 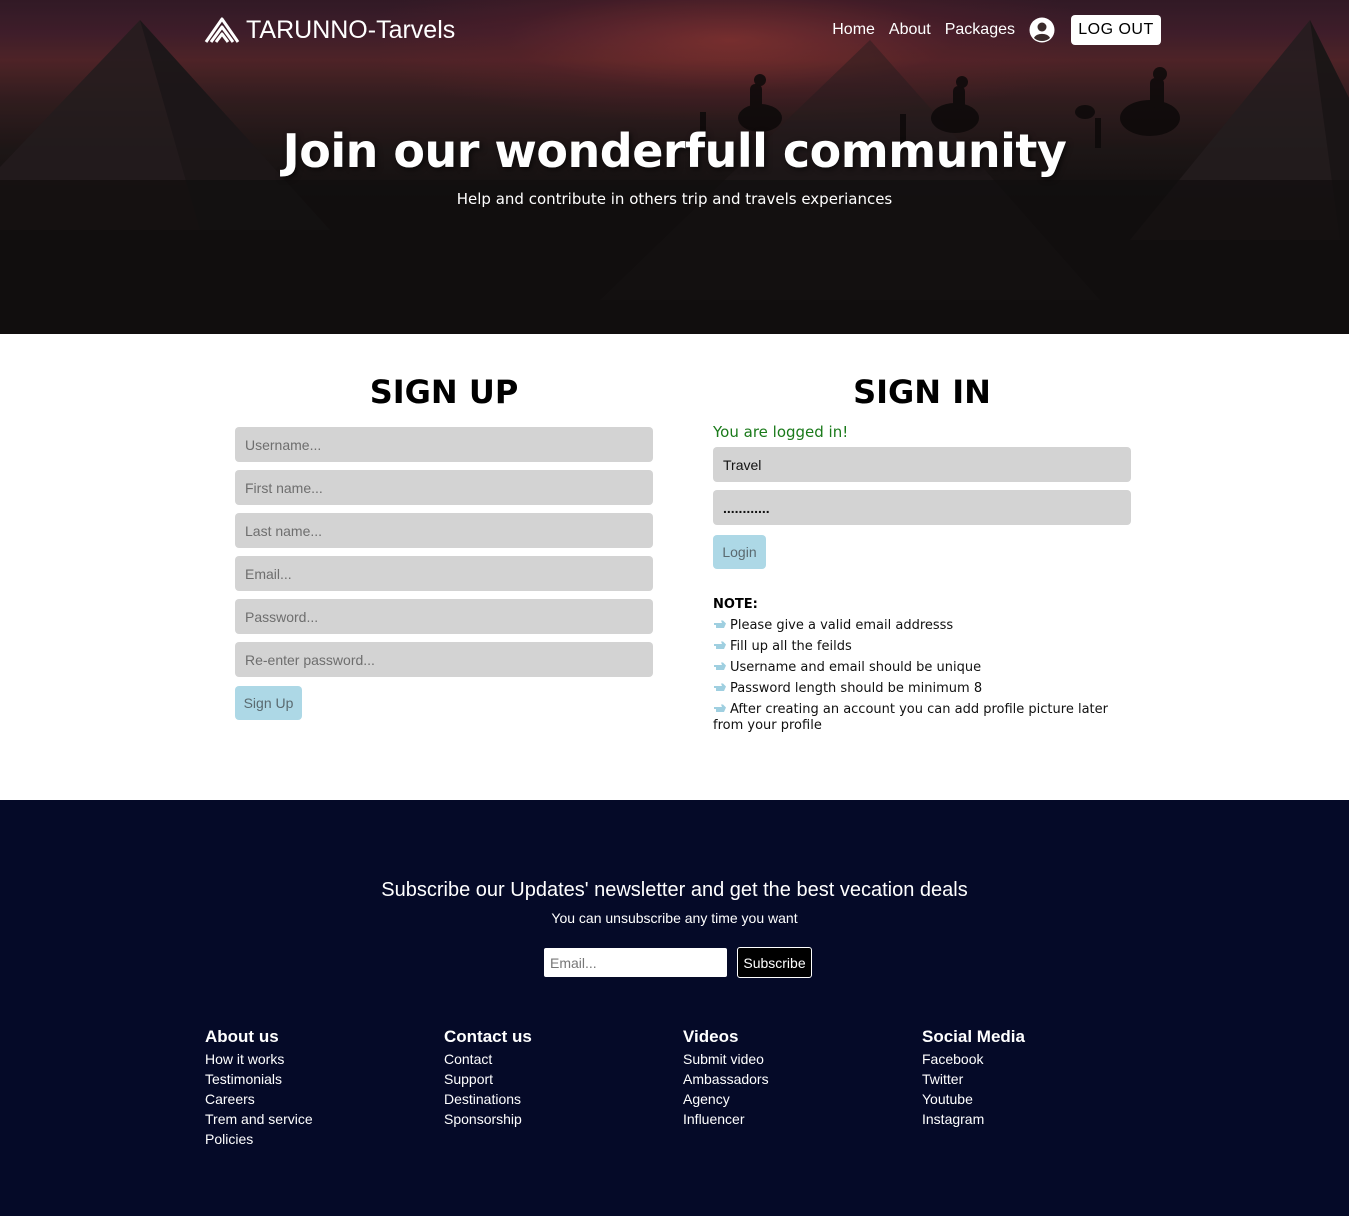 What do you see at coordinates (351, 29) in the screenshot?
I see `brand-name: TARUNNO-Tarvels` at bounding box center [351, 29].